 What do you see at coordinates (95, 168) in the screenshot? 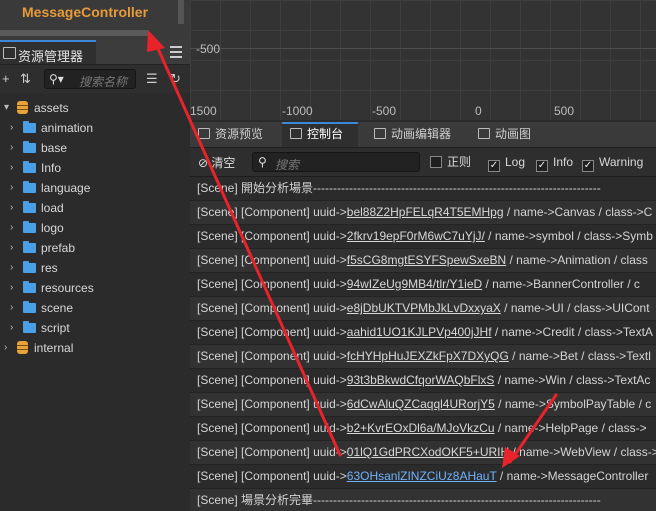
I see `tree-folder-item: › Info` at bounding box center [95, 168].